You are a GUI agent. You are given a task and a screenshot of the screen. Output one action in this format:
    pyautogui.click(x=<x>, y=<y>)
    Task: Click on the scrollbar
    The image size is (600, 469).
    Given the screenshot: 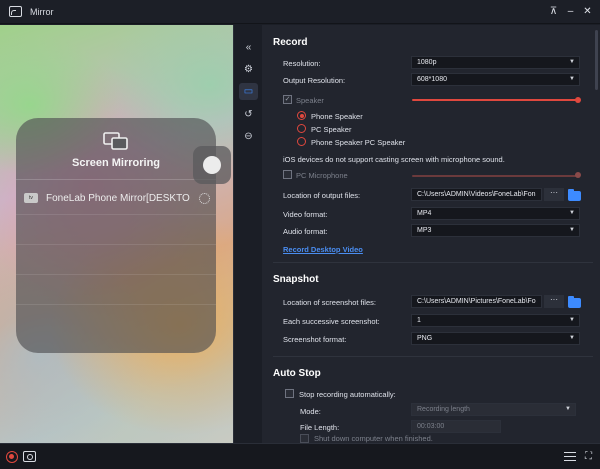 What is the action you would take?
    pyautogui.click(x=596, y=60)
    